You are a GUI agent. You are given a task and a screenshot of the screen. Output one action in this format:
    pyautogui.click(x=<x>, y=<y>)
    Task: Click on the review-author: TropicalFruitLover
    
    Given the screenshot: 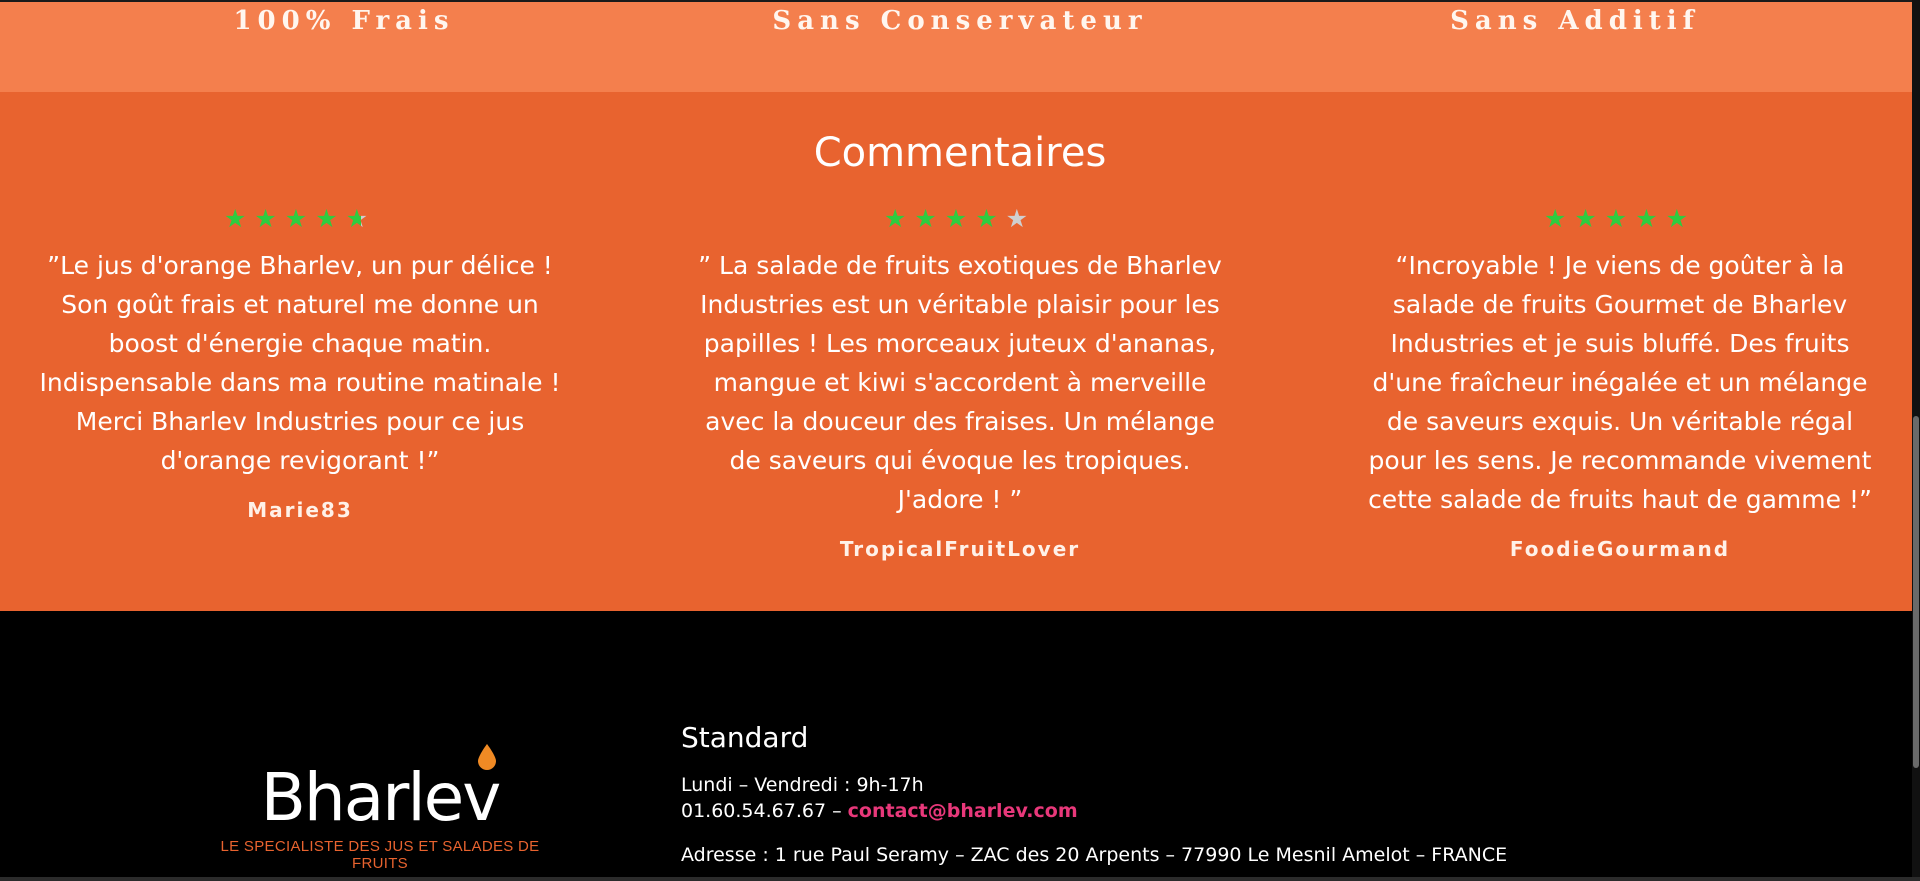 What is the action you would take?
    pyautogui.click(x=960, y=549)
    